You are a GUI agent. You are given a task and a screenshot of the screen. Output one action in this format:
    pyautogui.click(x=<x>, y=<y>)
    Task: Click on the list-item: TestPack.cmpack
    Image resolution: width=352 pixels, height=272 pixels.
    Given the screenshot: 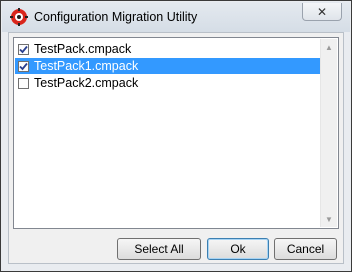 What is the action you would take?
    pyautogui.click(x=168, y=49)
    